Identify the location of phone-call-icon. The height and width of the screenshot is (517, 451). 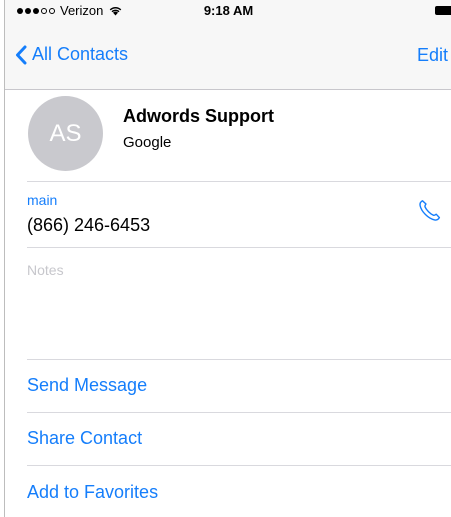
(429, 211).